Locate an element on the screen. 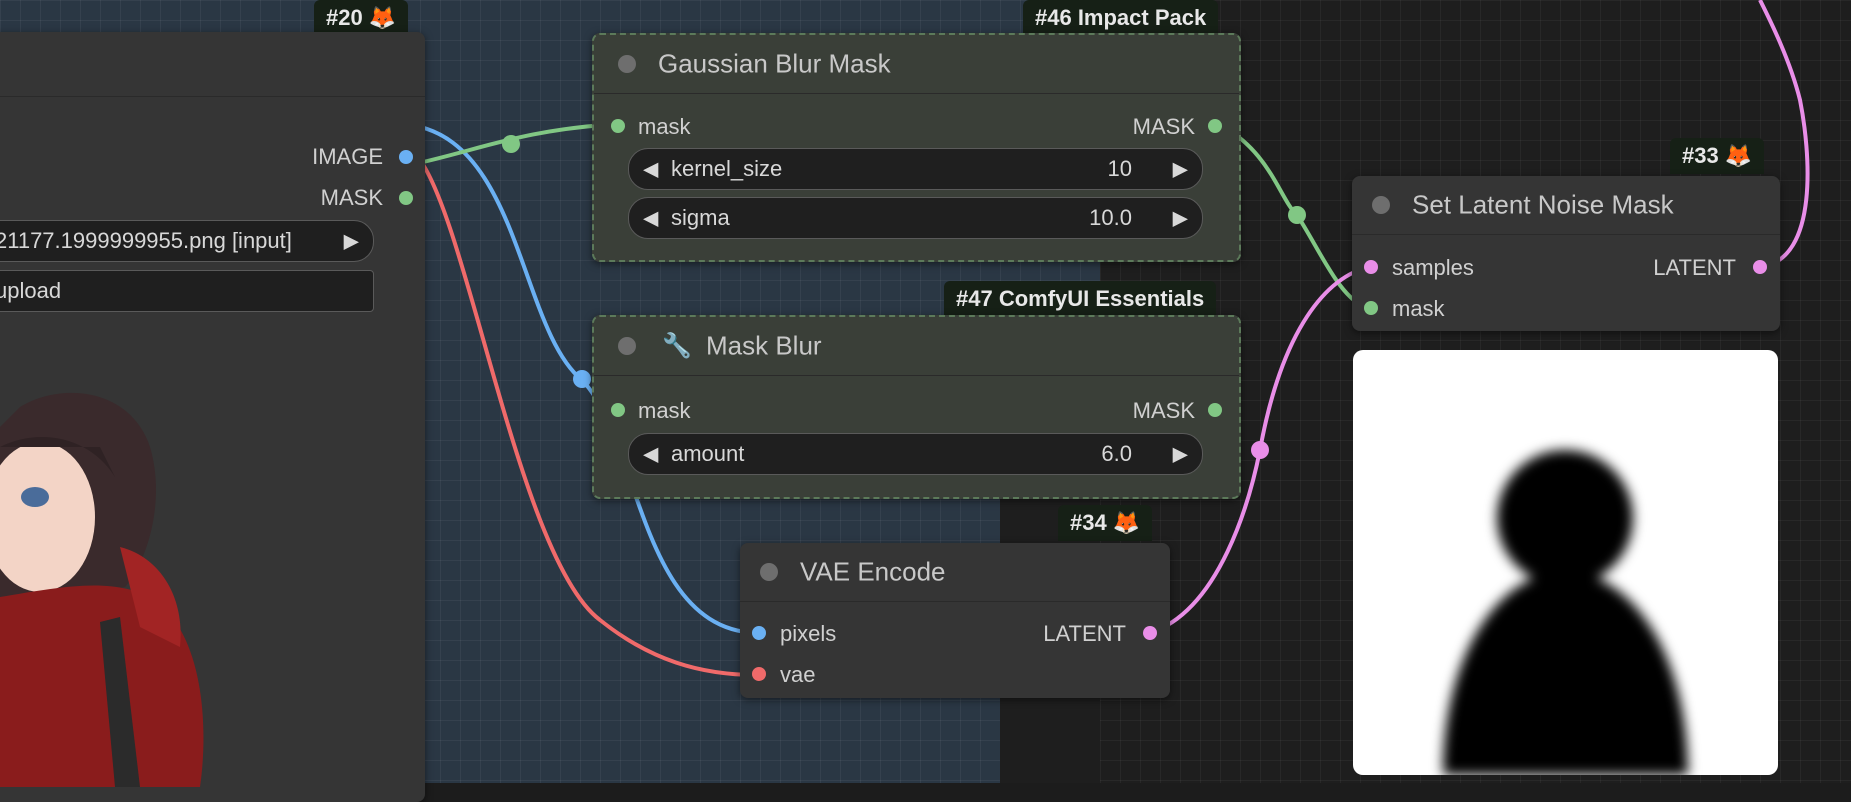 Image resolution: width=1851 pixels, height=802 pixels. upload-label: upload is located at coordinates (31, 290).